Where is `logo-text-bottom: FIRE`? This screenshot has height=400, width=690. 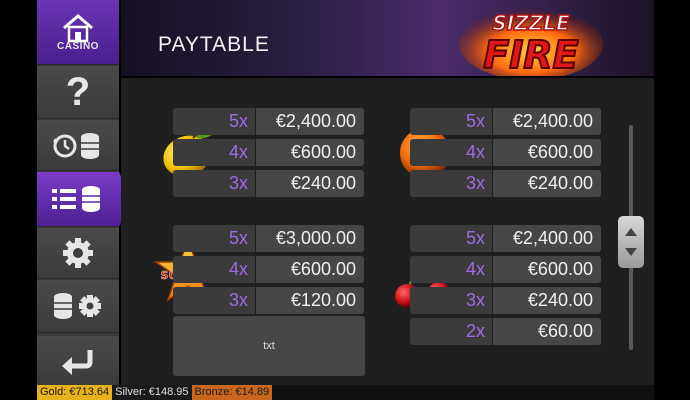 logo-text-bottom: FIRE is located at coordinates (530, 54).